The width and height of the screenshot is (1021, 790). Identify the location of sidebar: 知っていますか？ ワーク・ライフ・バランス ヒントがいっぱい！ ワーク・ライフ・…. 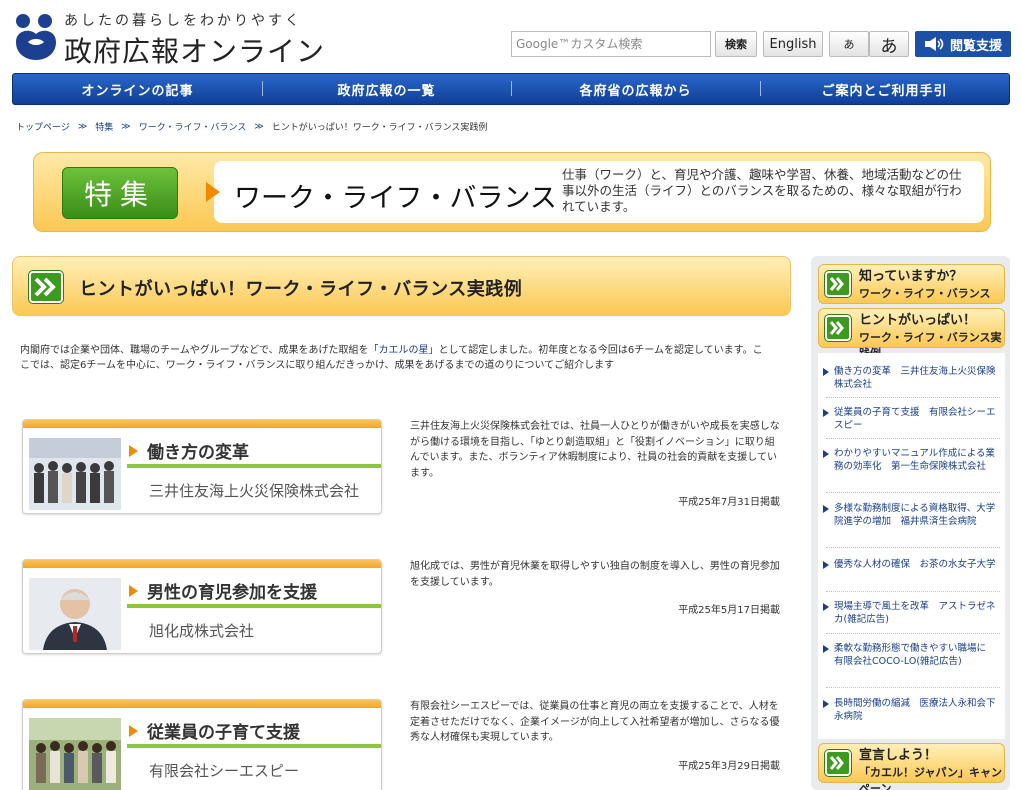
(910, 523).